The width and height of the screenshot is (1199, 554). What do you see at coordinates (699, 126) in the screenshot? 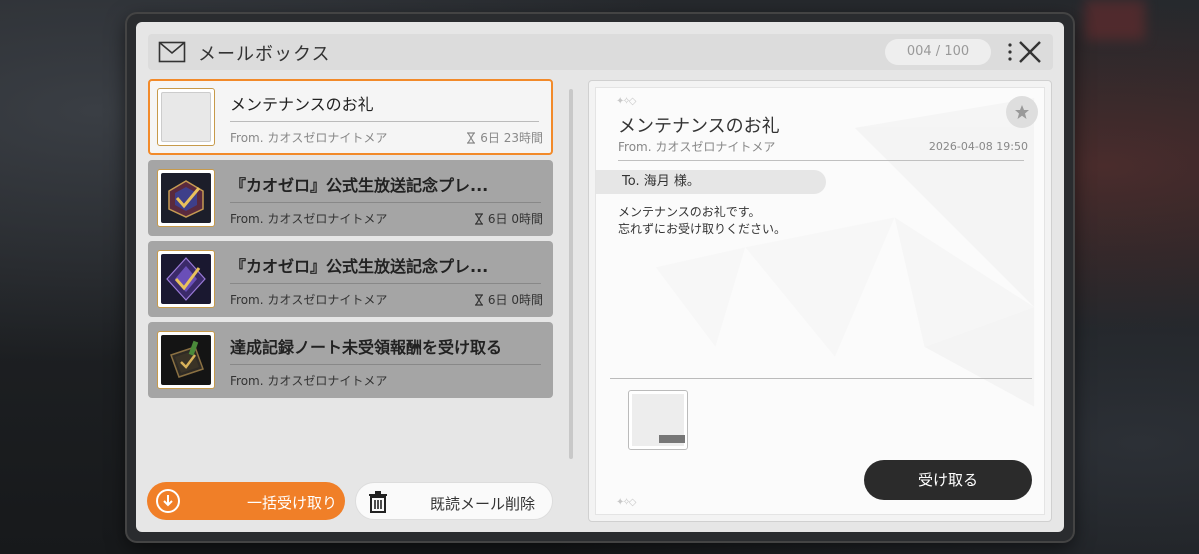
I see `detail-subject: メンテナンスのお礼` at bounding box center [699, 126].